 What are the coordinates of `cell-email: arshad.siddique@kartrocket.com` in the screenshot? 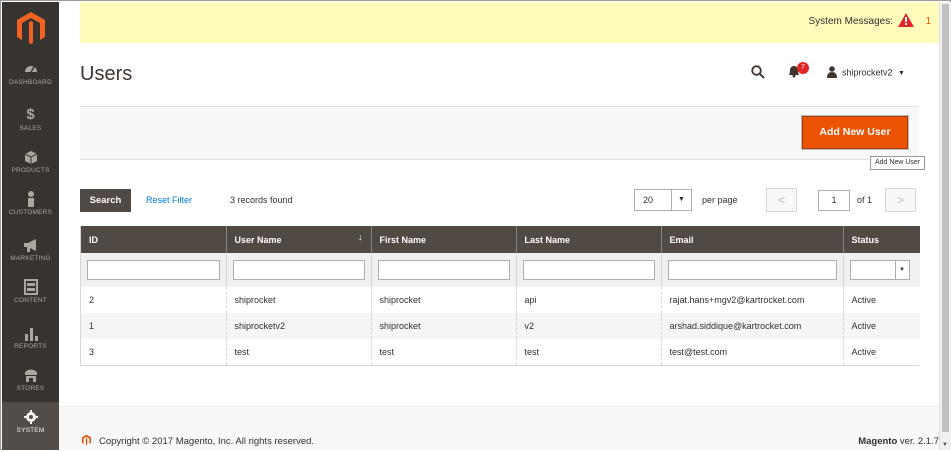 It's located at (752, 326).